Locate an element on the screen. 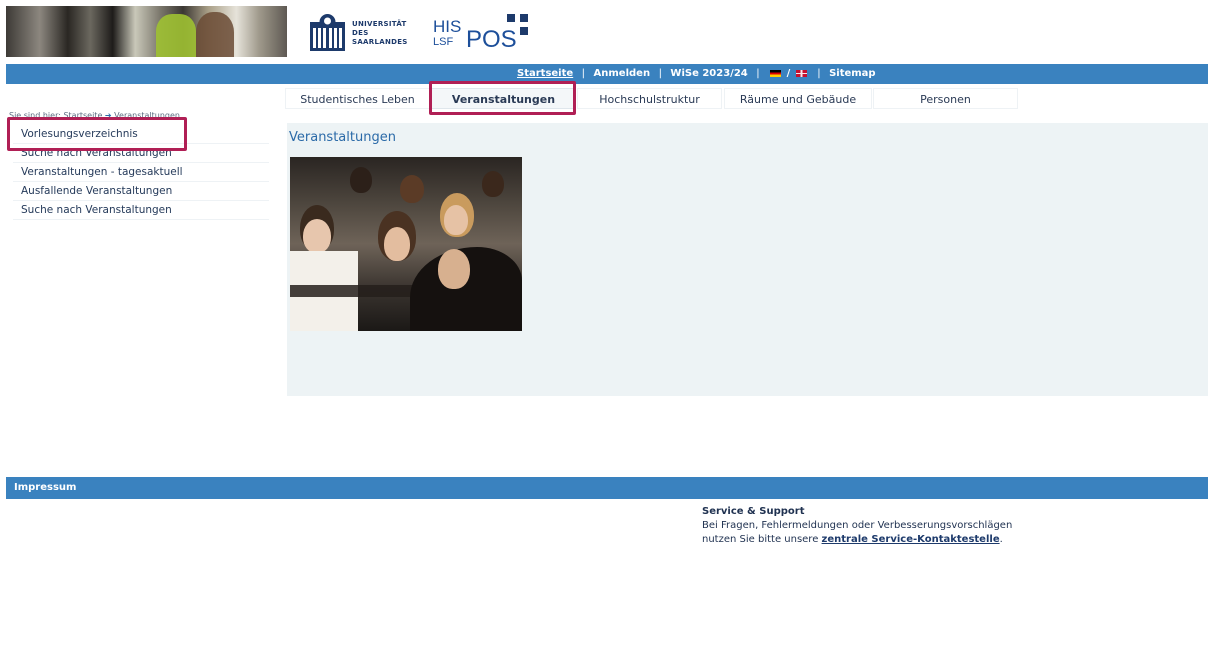  lecture-hall-photo is located at coordinates (406, 244).